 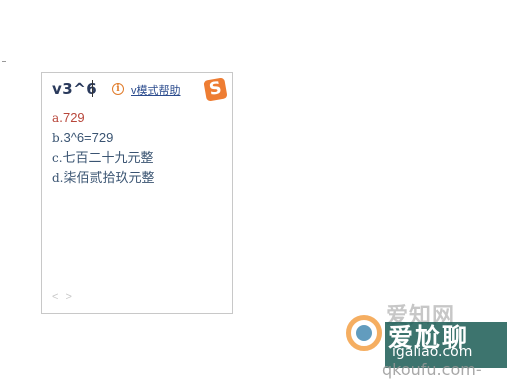 I want to click on sogou-logo-icon: S, so click(x=215, y=89).